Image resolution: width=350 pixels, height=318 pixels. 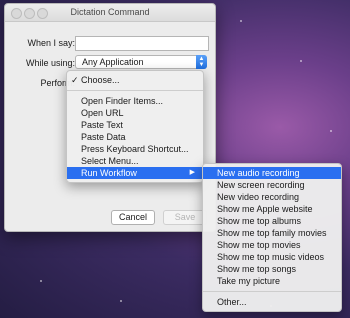 I want to click on title-bar: Dictation Command, so click(x=110, y=13).